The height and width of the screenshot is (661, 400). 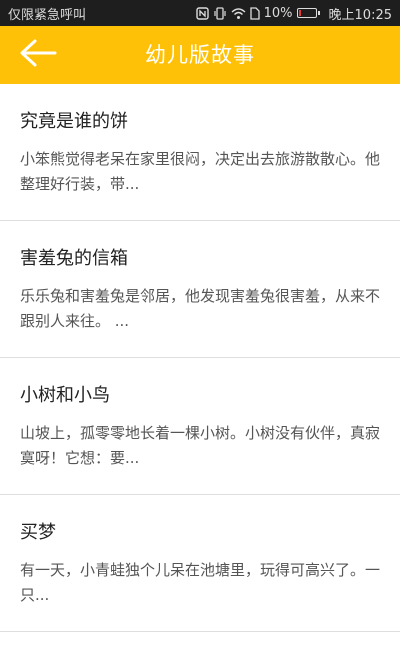 I want to click on app-bar: 幼儿版故事, so click(x=200, y=55).